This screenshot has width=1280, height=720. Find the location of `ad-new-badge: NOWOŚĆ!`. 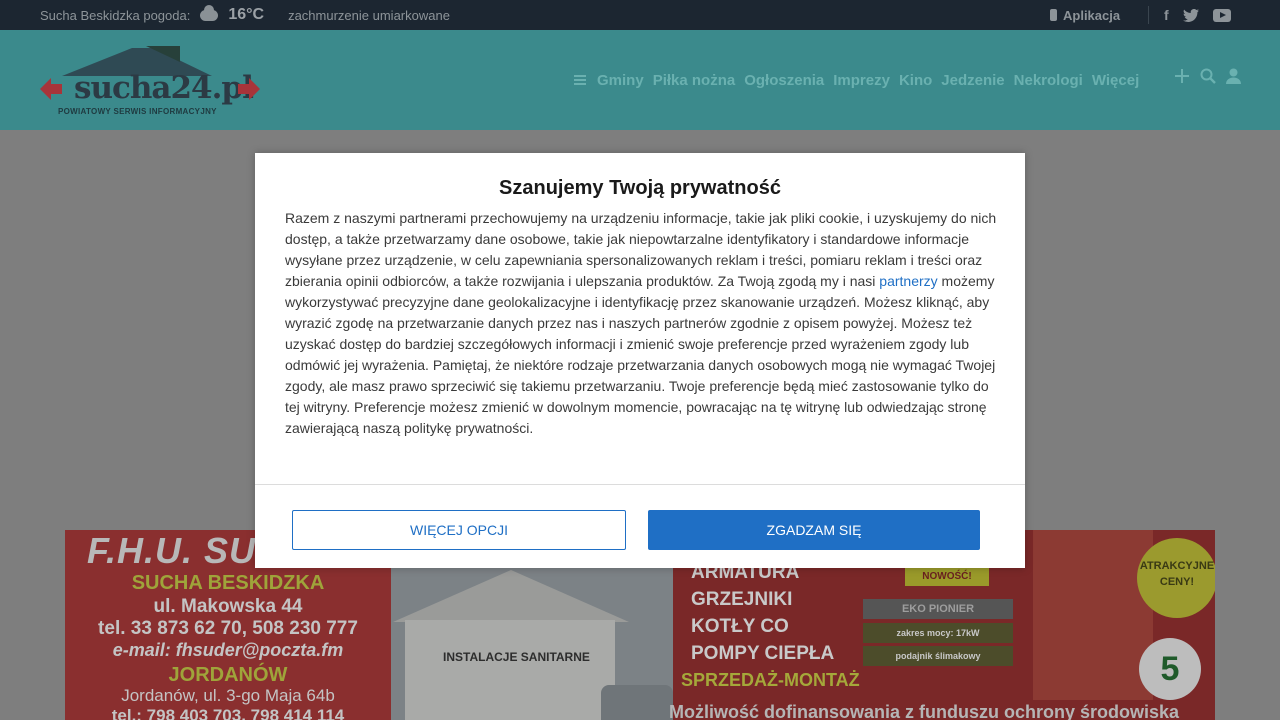

ad-new-badge: NOWOŚĆ! is located at coordinates (947, 577).